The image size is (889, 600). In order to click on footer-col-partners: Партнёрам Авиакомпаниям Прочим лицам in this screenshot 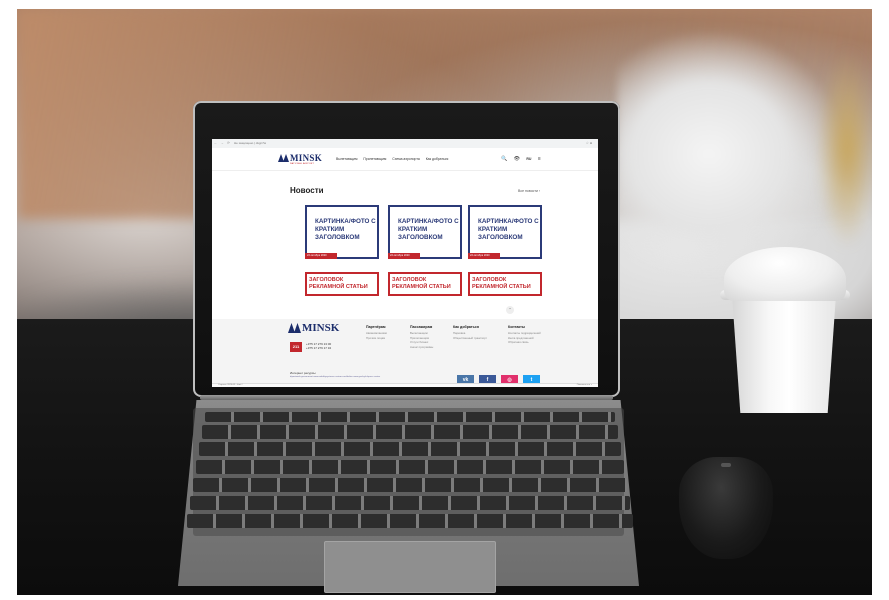, I will do `click(376, 332)`.